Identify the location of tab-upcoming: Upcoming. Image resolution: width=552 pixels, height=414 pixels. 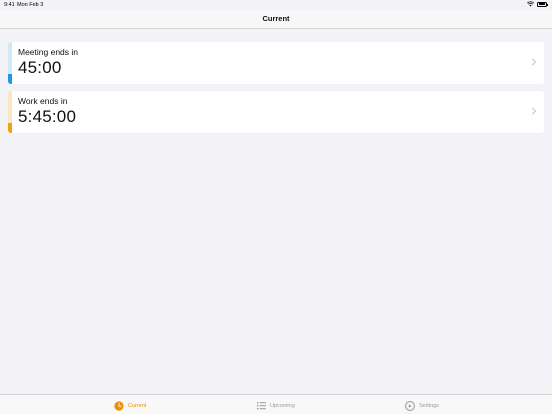
(276, 405).